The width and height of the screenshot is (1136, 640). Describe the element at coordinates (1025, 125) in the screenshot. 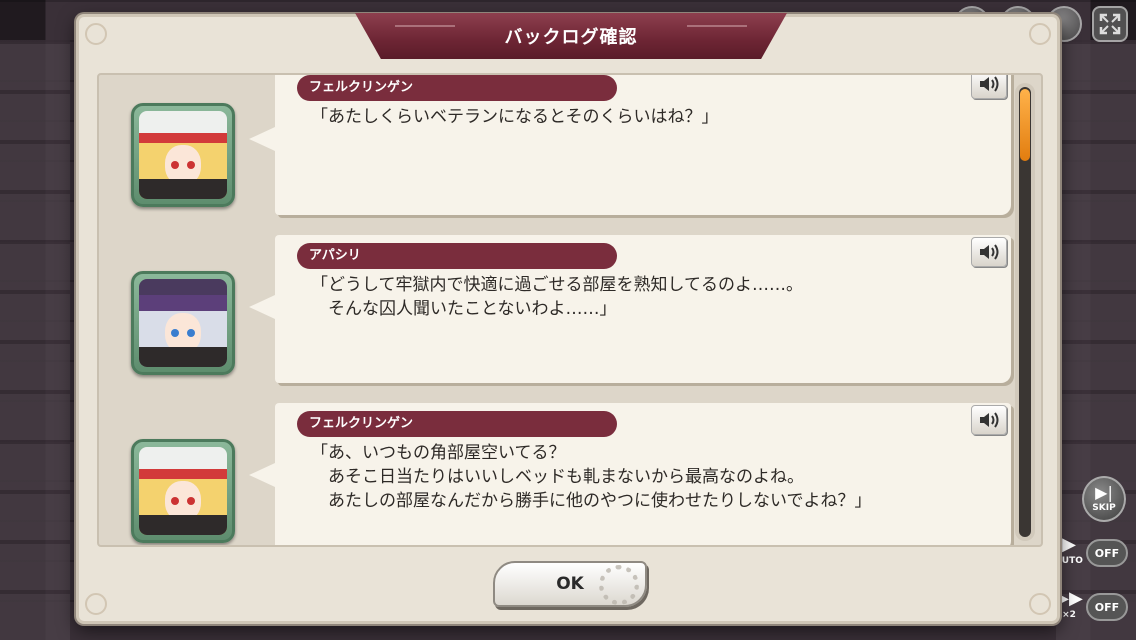

I see `scroll-thumb` at that location.